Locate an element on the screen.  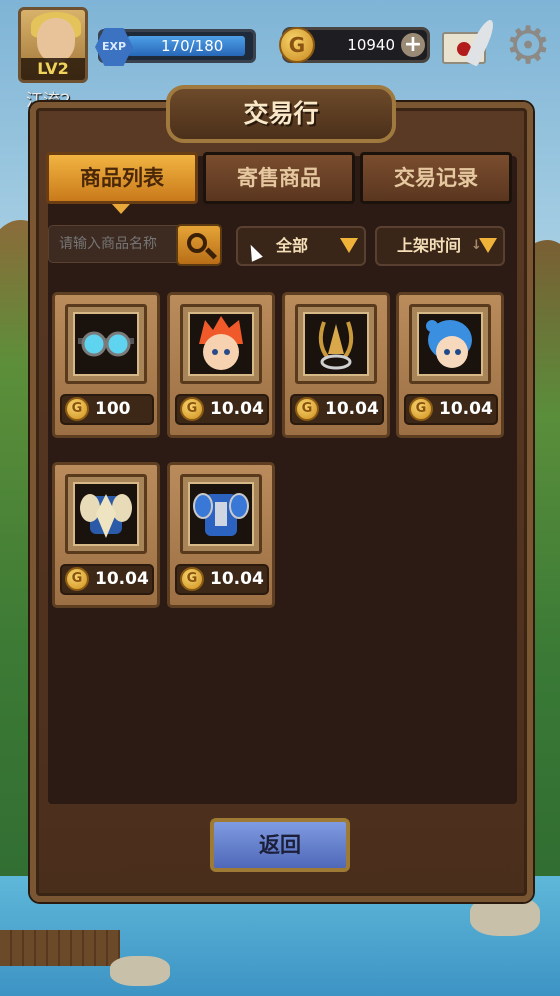
category-filter-value: 全部 is located at coordinates (292, 245).